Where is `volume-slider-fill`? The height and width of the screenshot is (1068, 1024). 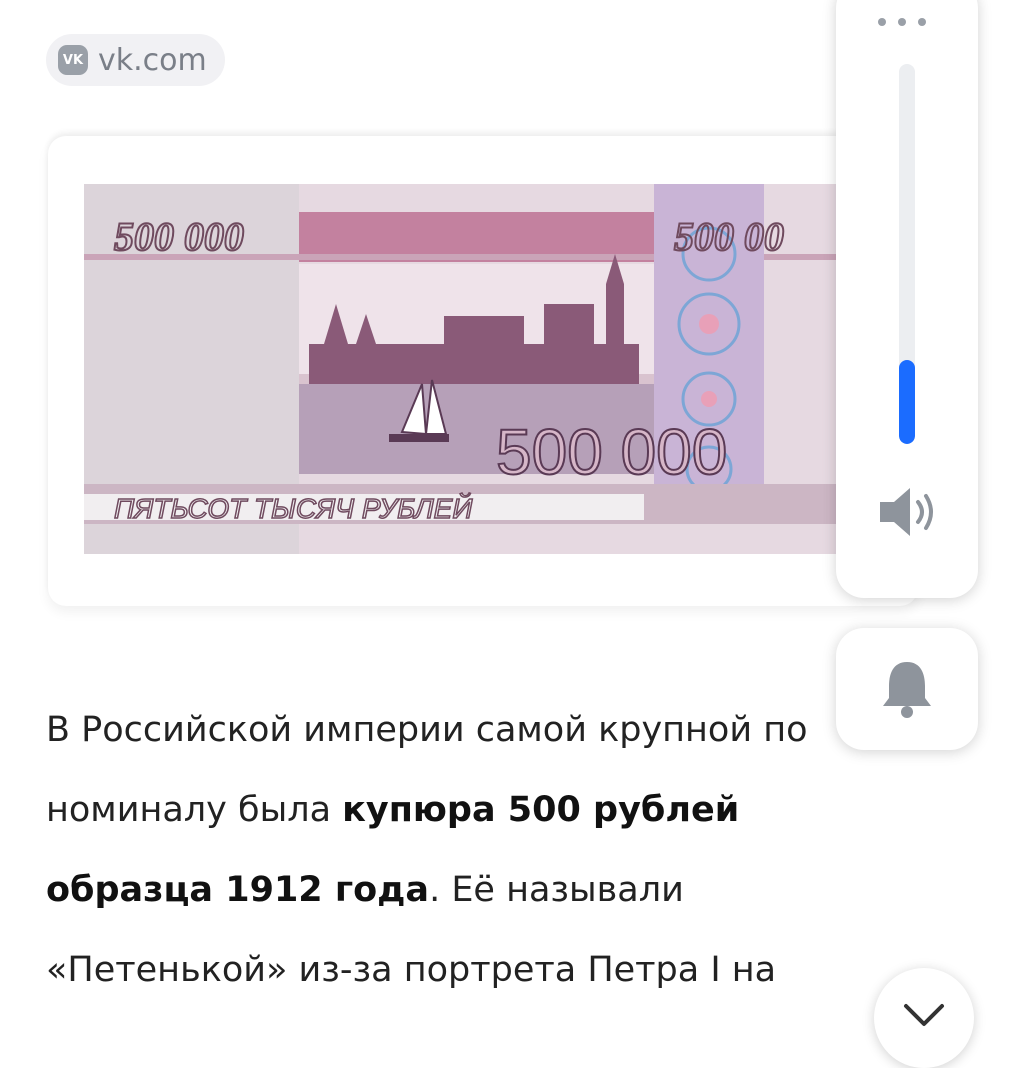 volume-slider-fill is located at coordinates (907, 402).